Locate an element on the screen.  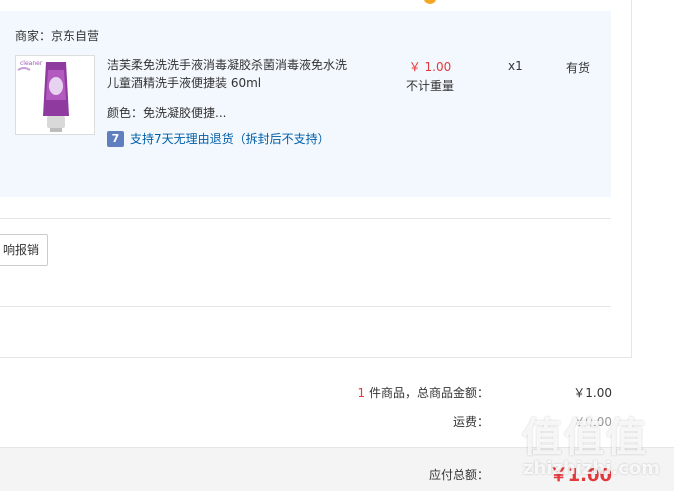
items-summary-label: 1 件商品，总商品金额： is located at coordinates (423, 392).